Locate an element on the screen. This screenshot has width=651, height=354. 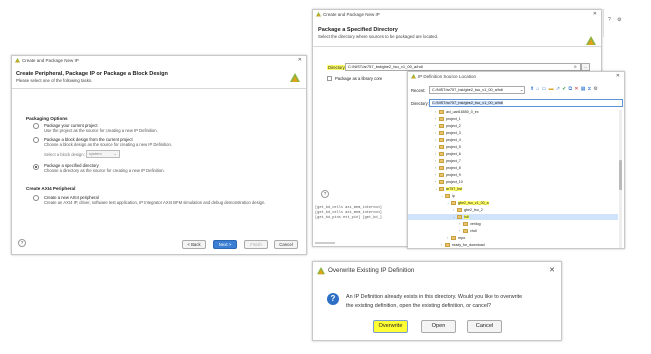
tree-node-project-4: › project_4 is located at coordinates (448, 140).